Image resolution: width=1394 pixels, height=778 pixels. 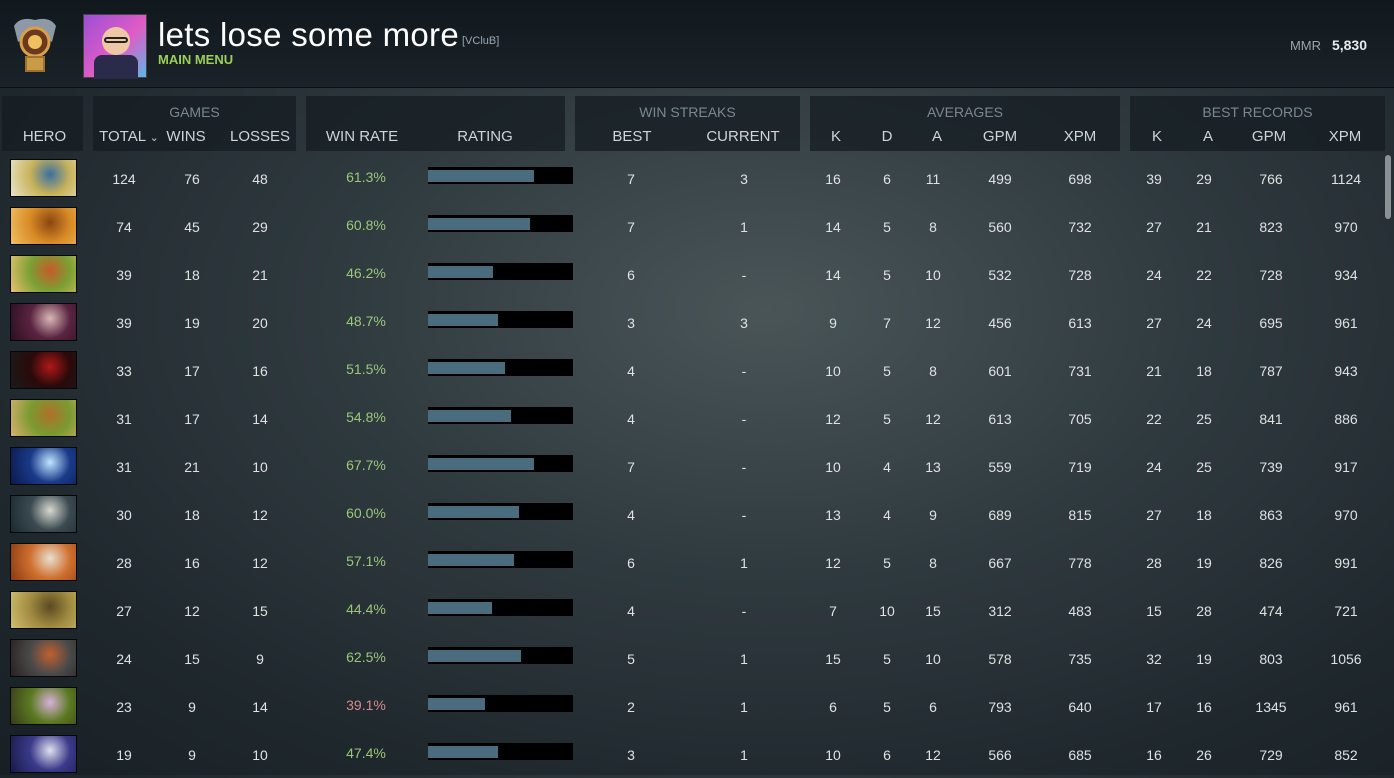 What do you see at coordinates (697, 274) in the screenshot?
I see `table-row: 39 18 21 46.2% 6-14 5 10 532 728 24 22 728 934` at bounding box center [697, 274].